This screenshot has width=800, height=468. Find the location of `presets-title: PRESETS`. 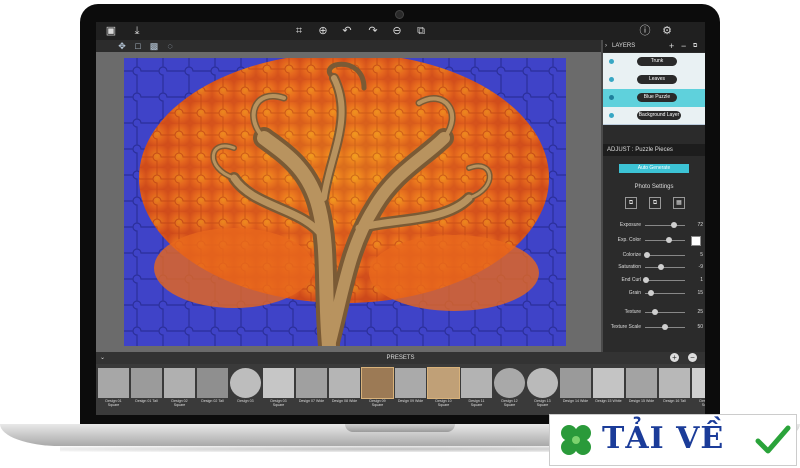

presets-title: PRESETS is located at coordinates (400, 358).